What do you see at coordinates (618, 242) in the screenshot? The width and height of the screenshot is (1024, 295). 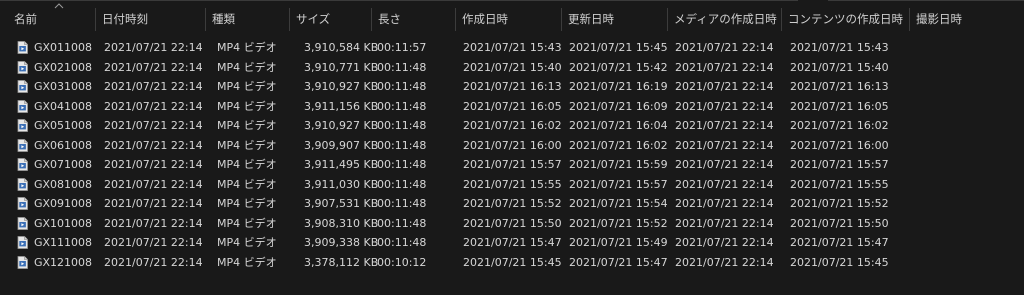 I see `file-modified: 2021/07/21 15:49` at bounding box center [618, 242].